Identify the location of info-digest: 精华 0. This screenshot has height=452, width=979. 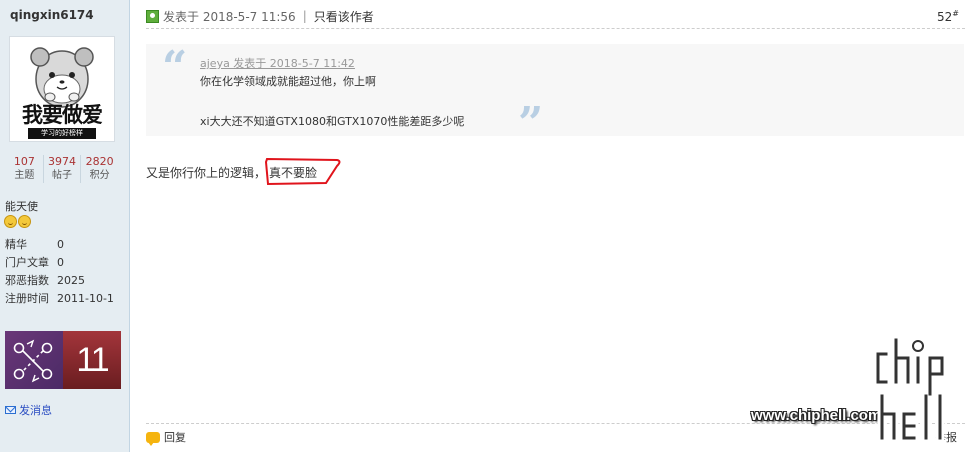
(66, 245).